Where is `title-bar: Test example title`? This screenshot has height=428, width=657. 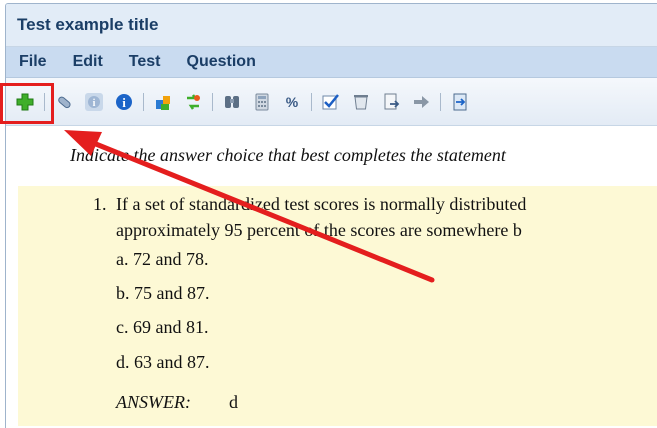 title-bar: Test example title is located at coordinates (331, 25).